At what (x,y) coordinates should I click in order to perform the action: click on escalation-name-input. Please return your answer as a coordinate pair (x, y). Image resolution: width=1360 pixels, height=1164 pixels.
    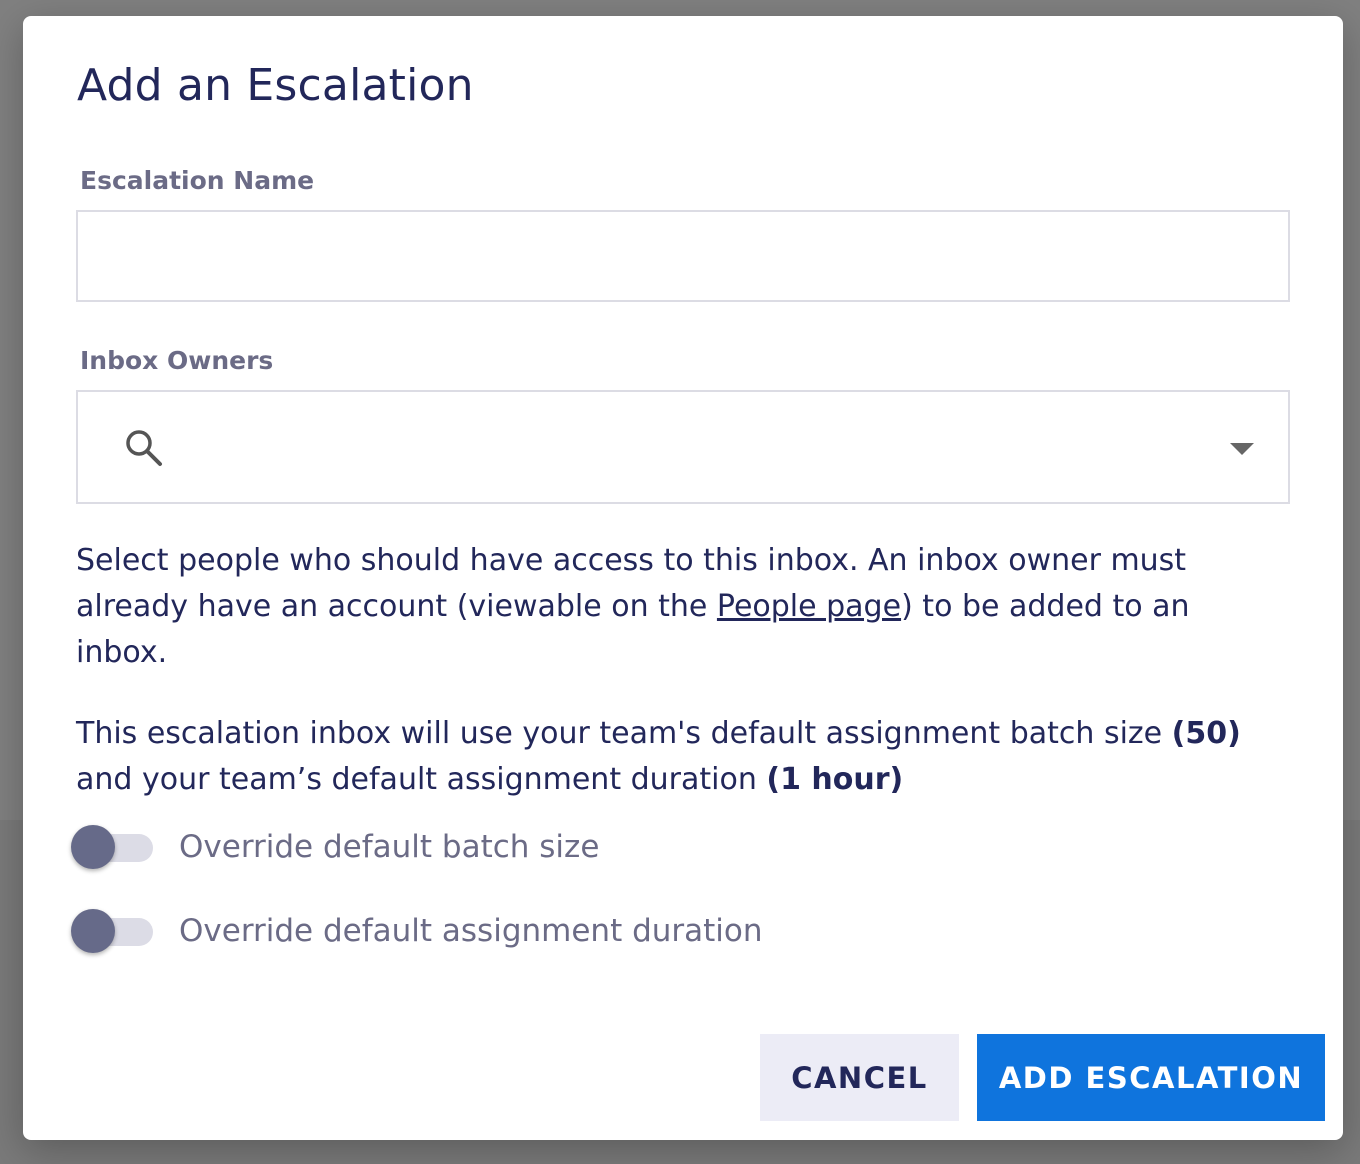
    Looking at the image, I should click on (683, 256).